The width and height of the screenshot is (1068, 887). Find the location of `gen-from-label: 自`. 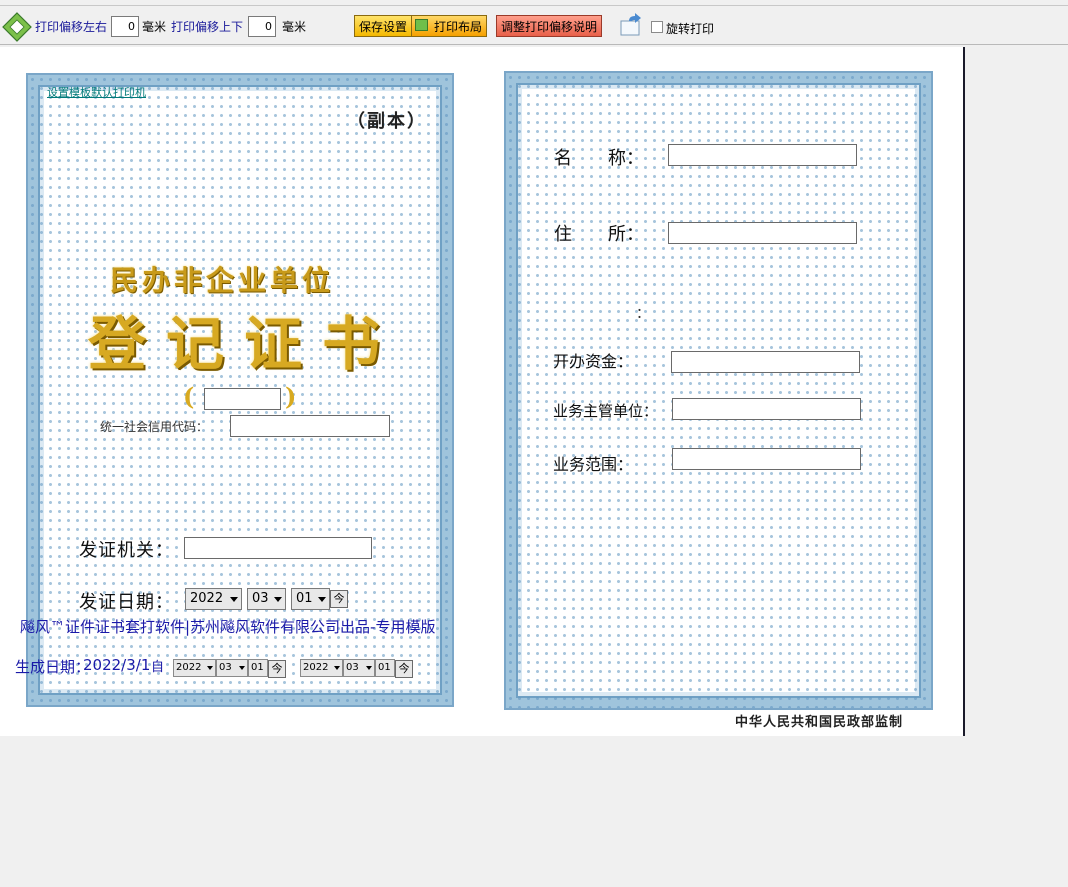

gen-from-label: 自 is located at coordinates (158, 667).